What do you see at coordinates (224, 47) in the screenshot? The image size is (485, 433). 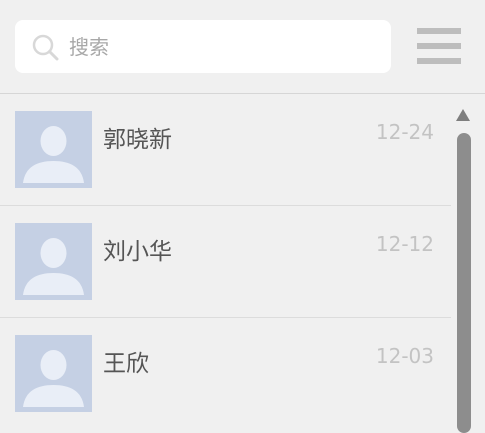 I see `search-input` at bounding box center [224, 47].